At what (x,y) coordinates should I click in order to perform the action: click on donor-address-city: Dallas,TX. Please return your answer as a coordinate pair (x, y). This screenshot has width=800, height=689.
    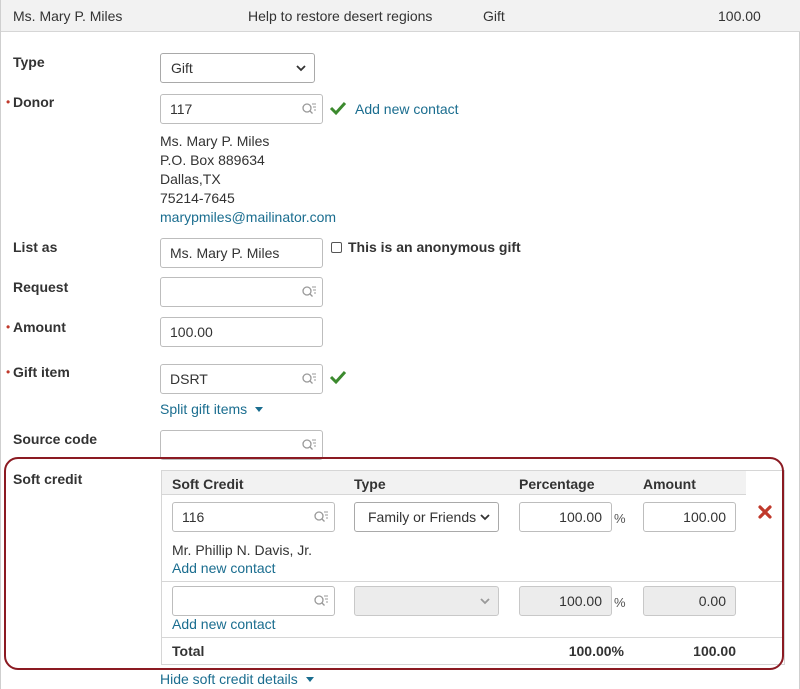
    Looking at the image, I should click on (190, 179).